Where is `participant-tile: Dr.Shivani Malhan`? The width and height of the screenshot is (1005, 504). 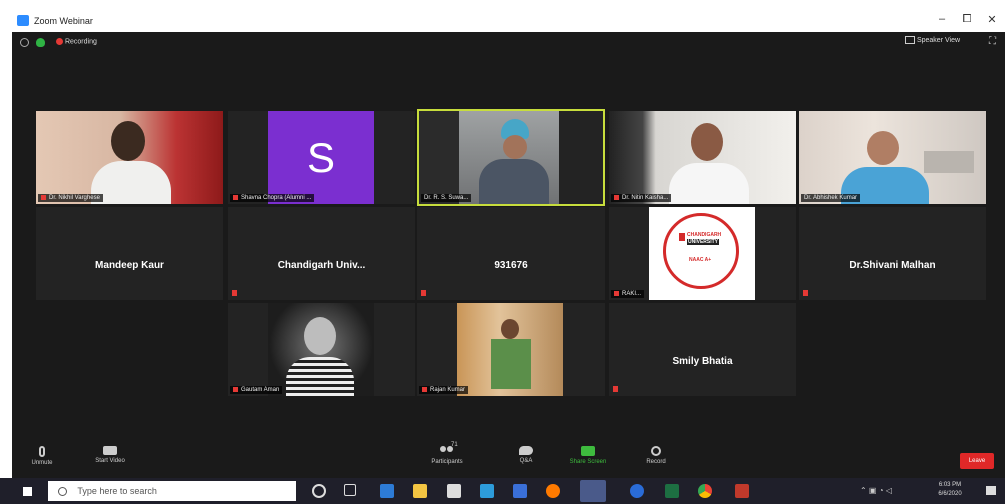
participant-tile: Dr.Shivani Malhan is located at coordinates (892, 253).